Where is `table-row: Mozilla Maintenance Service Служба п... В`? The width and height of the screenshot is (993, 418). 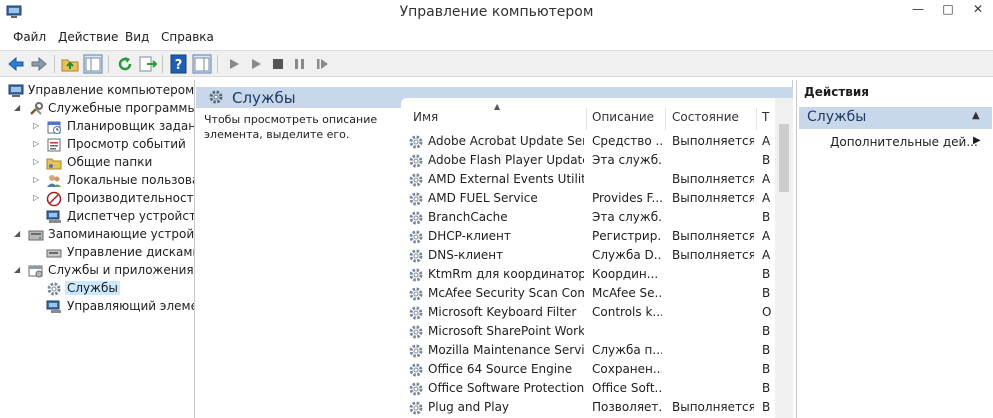 table-row: Mozilla Maintenance Service Служба п... В is located at coordinates (590, 350).